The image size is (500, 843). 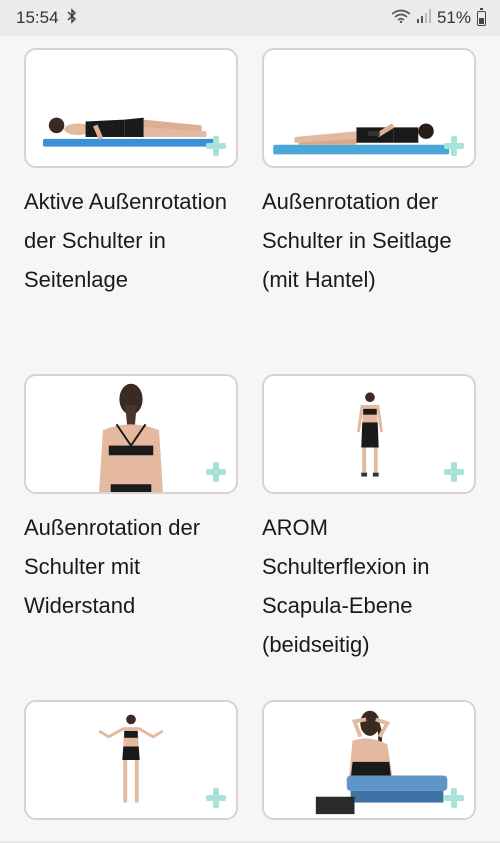 What do you see at coordinates (72, 18) in the screenshot?
I see `bluetooth-icon` at bounding box center [72, 18].